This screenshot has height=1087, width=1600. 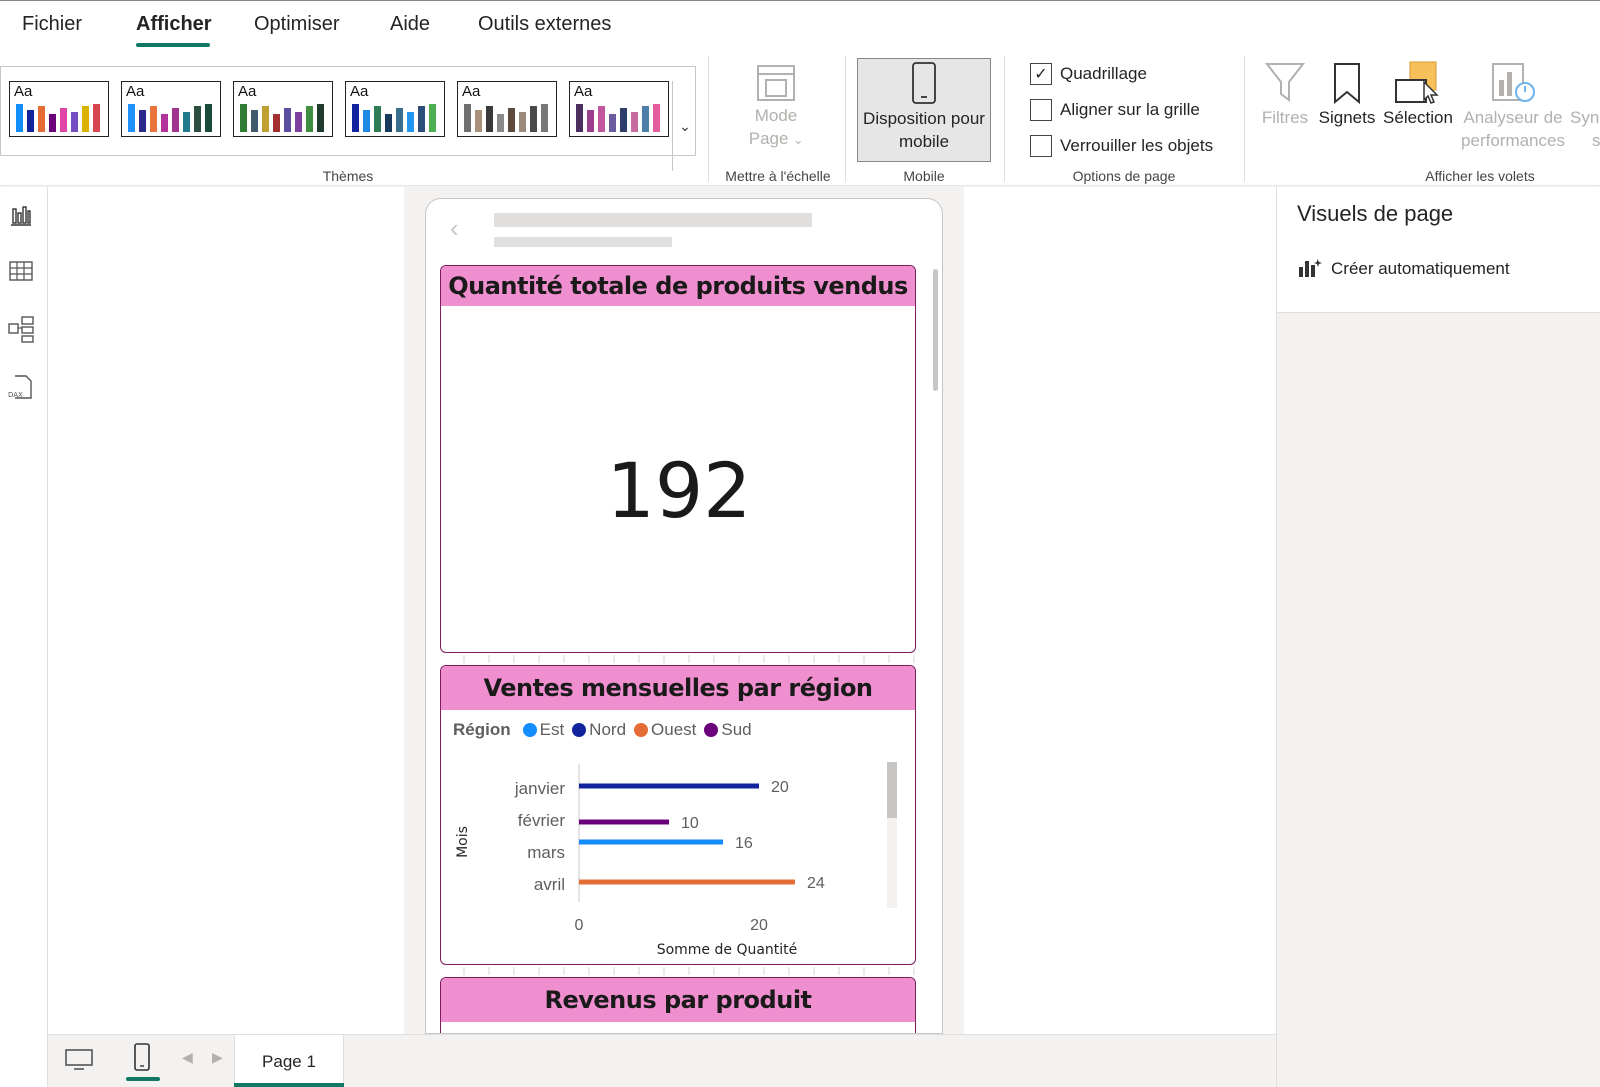 What do you see at coordinates (924, 118) in the screenshot?
I see `mobile-layout-label-1: Disposition pour` at bounding box center [924, 118].